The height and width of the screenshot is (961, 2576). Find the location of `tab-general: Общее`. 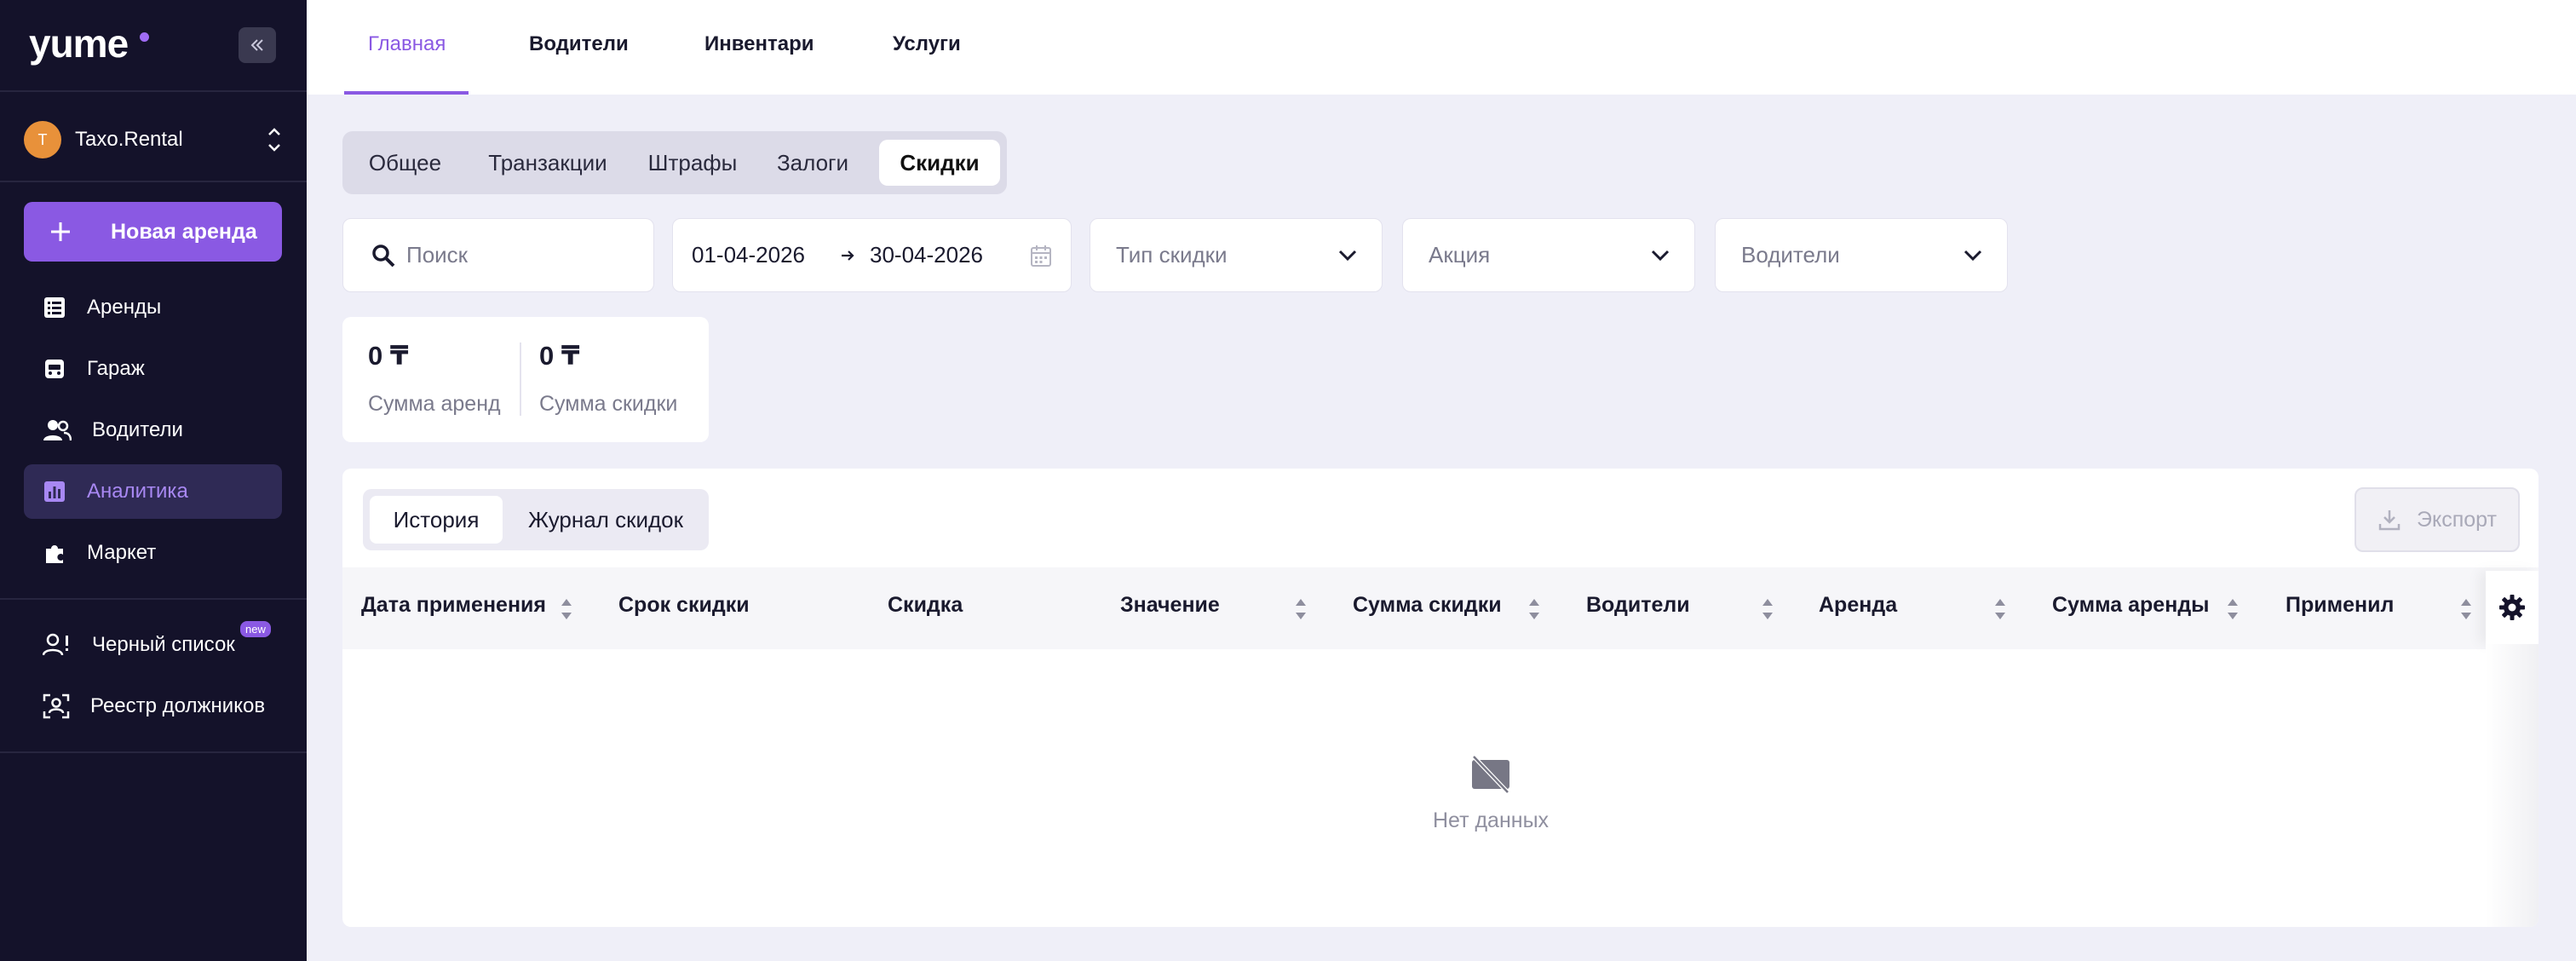

tab-general: Общее is located at coordinates (405, 163).